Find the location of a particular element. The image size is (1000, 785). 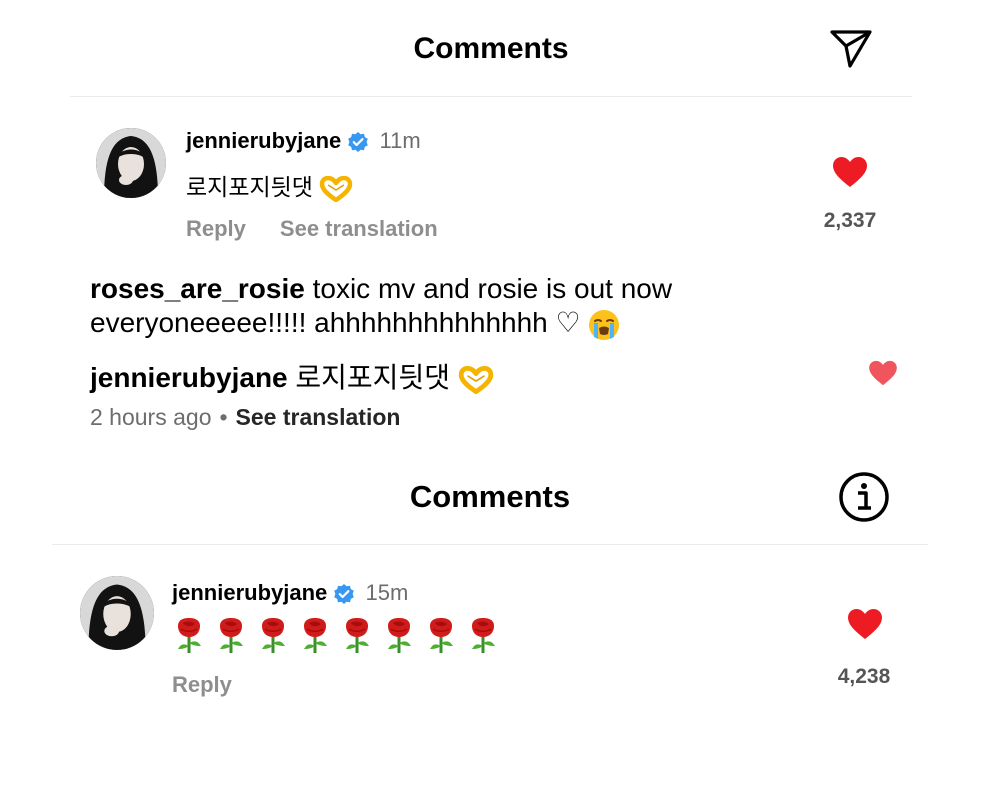

comment-text is located at coordinates (340, 635).